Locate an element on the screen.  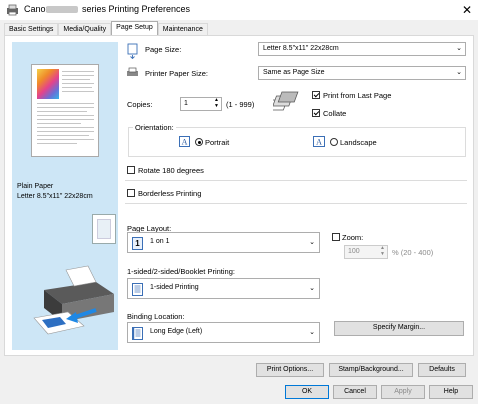
window-title-suffix: series Printing Preferences is located at coordinates (136, 9).